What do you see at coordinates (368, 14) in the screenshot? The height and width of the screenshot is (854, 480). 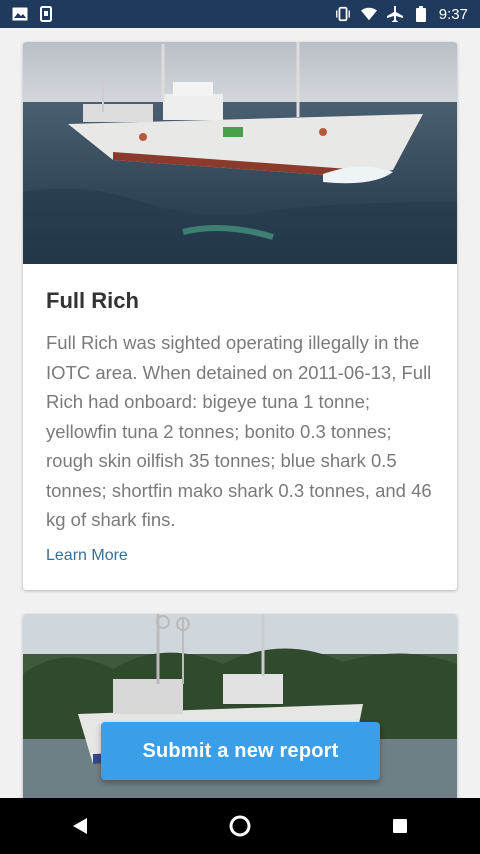 I see `wifi-icon` at bounding box center [368, 14].